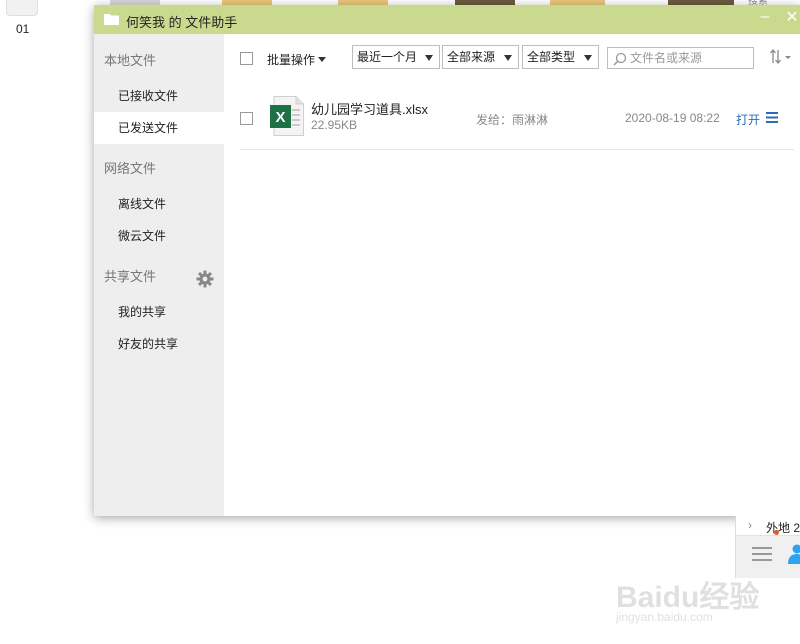 This screenshot has width=800, height=644. Describe the element at coordinates (322, 59) in the screenshot. I see `caret-down-icon` at that location.